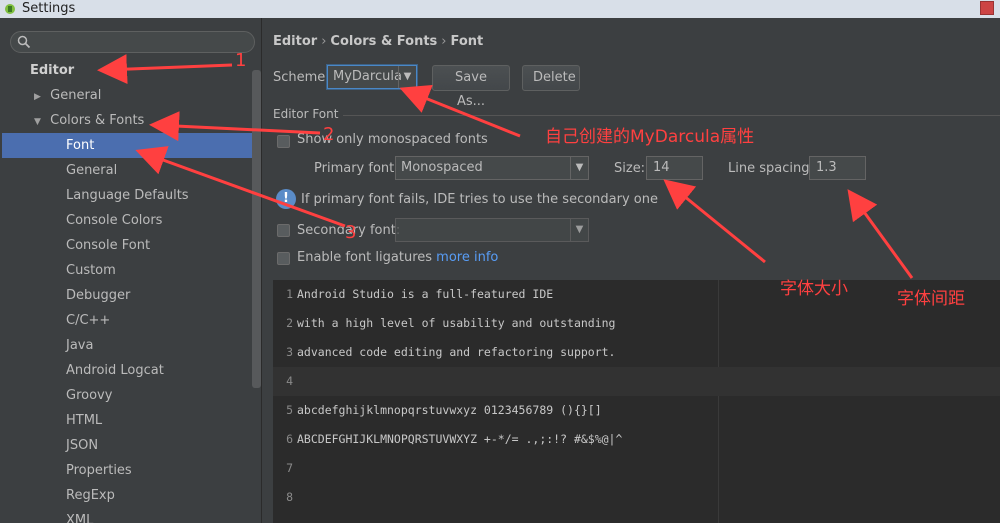 The width and height of the screenshot is (1000, 523). Describe the element at coordinates (814, 289) in the screenshot. I see `annotation-size-note: 字体大小` at that location.